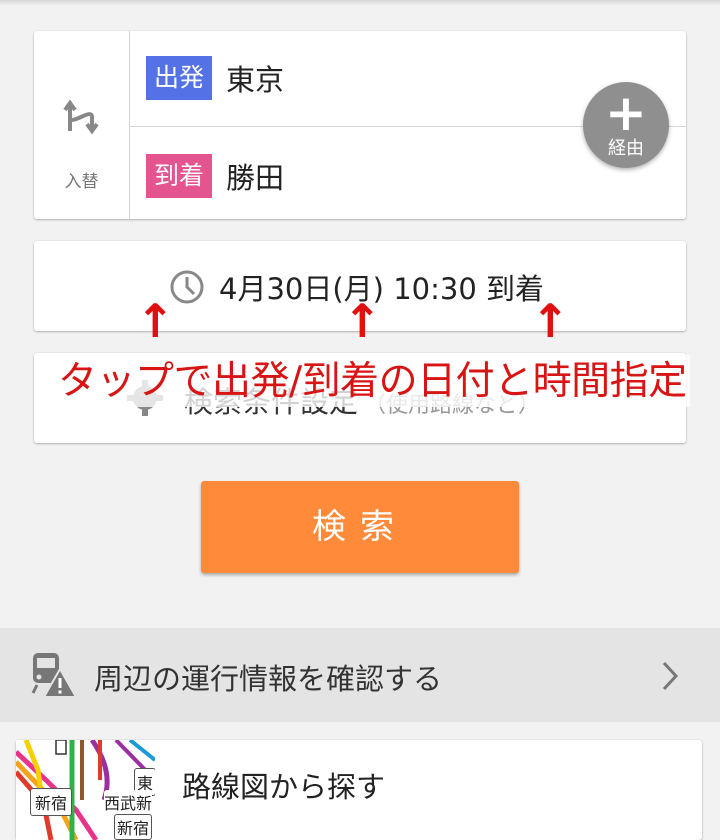 The image size is (720, 840). I want to click on annotation-arrow-time: ↑, so click(362, 321).